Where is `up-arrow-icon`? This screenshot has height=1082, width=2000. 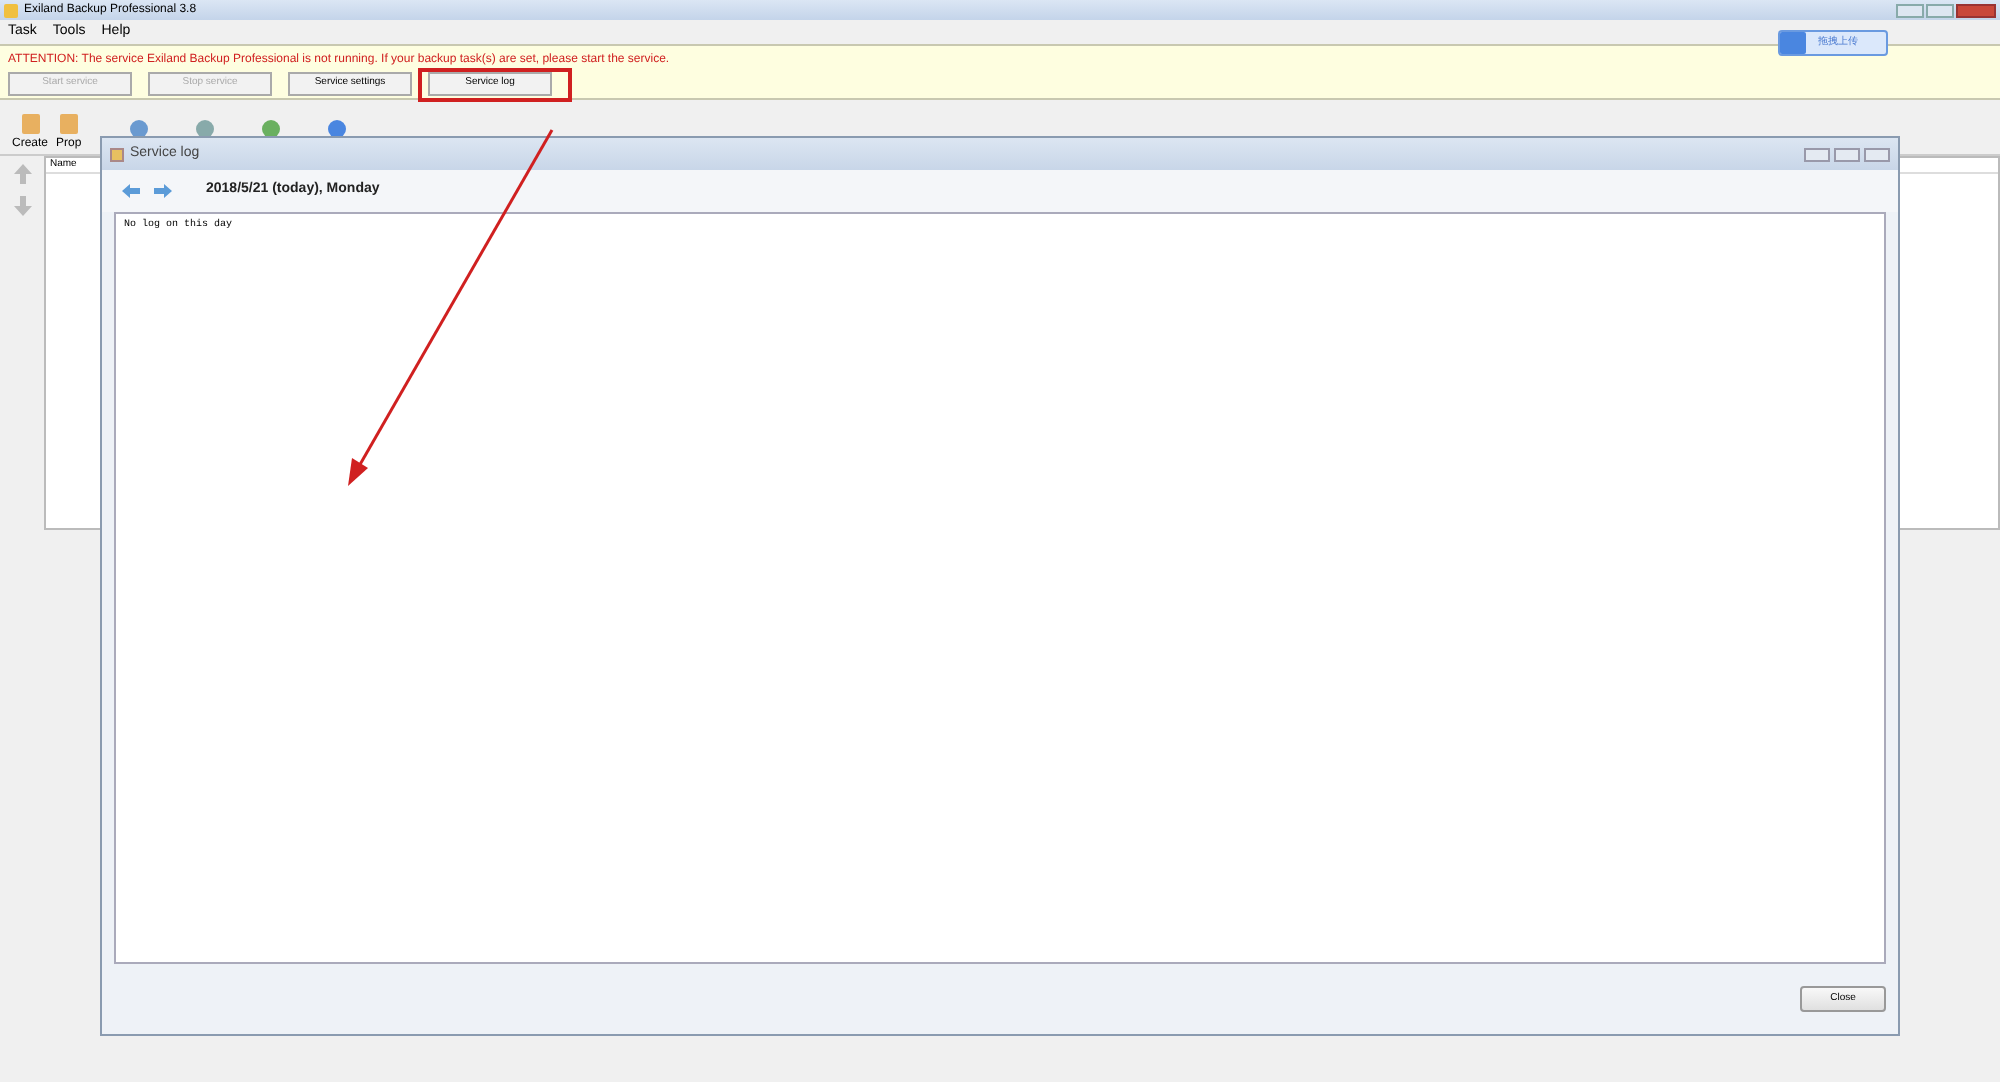
up-arrow-icon is located at coordinates (22, 174).